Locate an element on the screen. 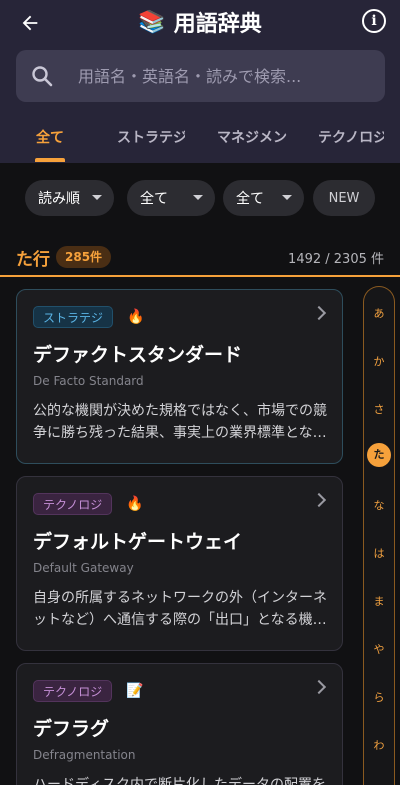 Image resolution: width=400 pixels, height=785 pixels. section-title: た行 is located at coordinates (33, 260).